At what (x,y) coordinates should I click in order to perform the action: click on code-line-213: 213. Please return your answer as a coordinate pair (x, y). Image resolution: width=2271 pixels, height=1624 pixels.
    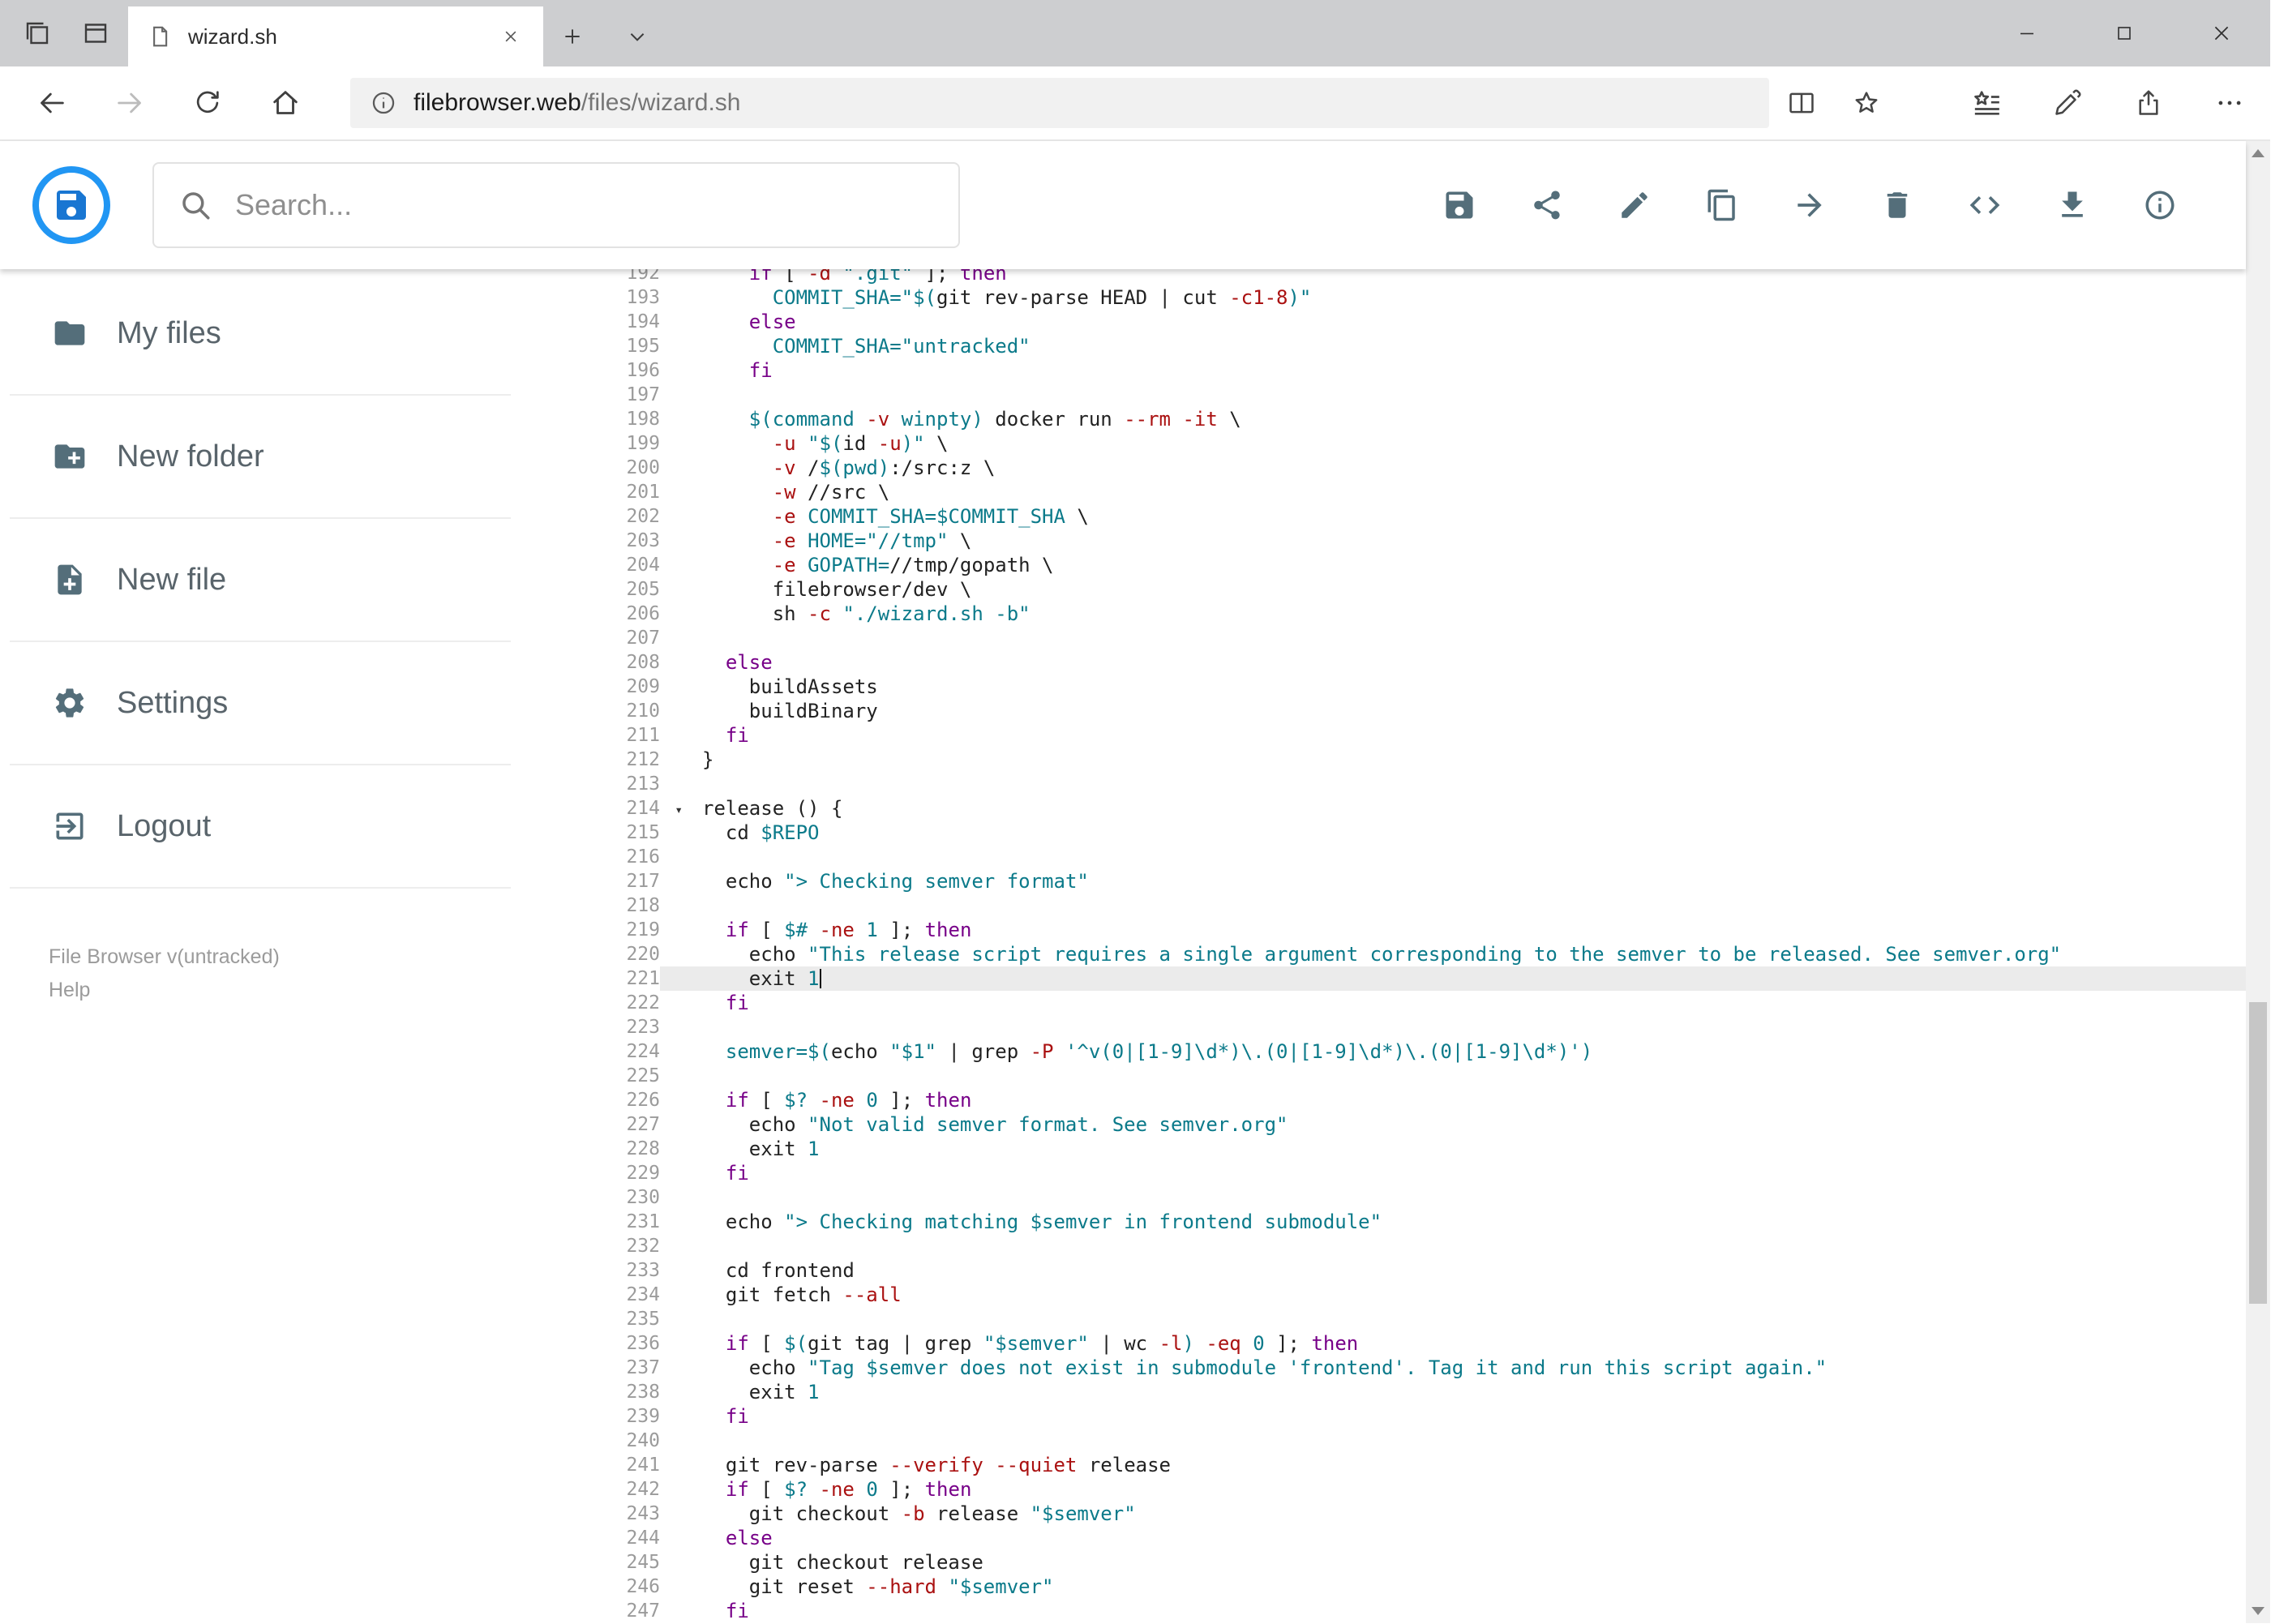
    Looking at the image, I should click on (1383, 784).